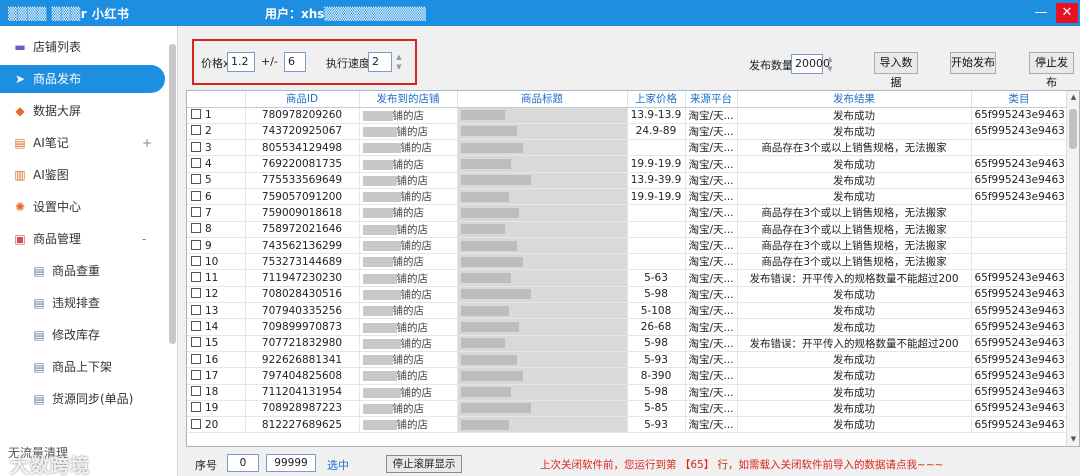 The height and width of the screenshot is (476, 1080). What do you see at coordinates (216, 343) in the screenshot?
I see `row-index-cell: 15` at bounding box center [216, 343].